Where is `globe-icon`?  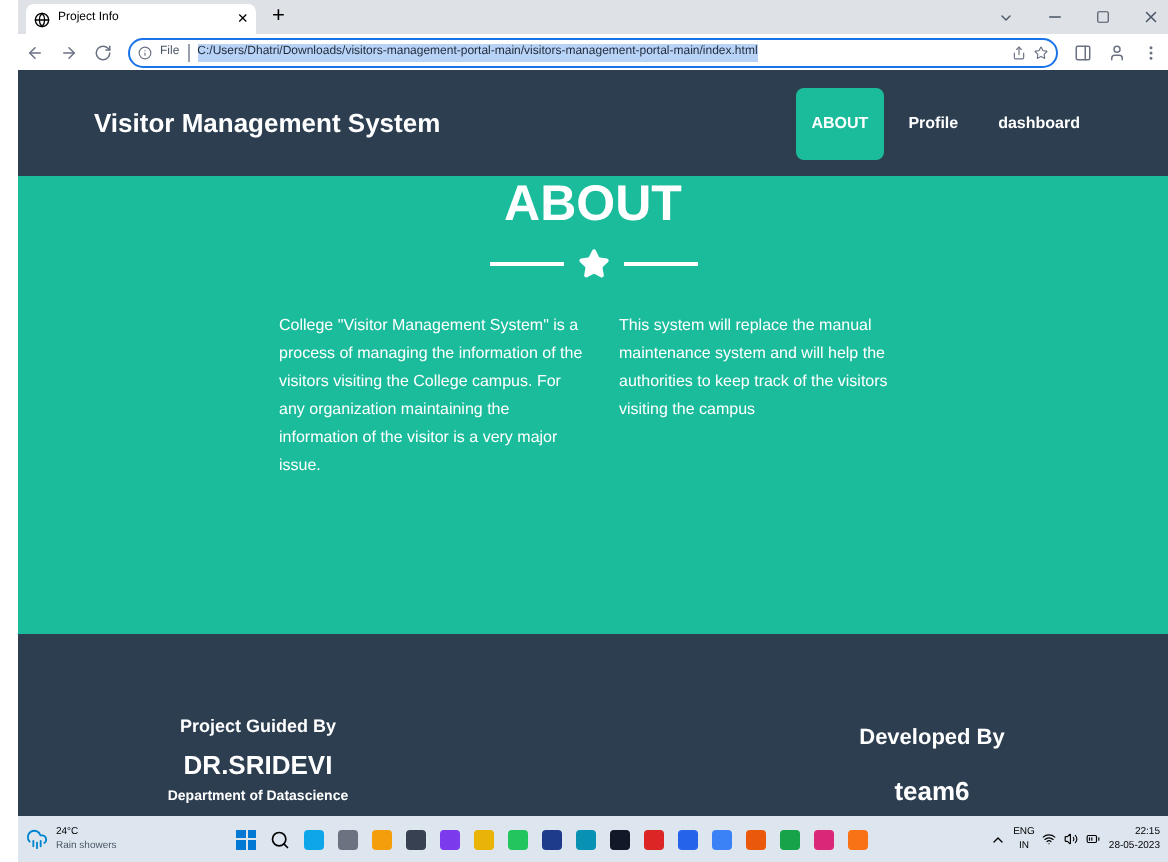
globe-icon is located at coordinates (42, 19).